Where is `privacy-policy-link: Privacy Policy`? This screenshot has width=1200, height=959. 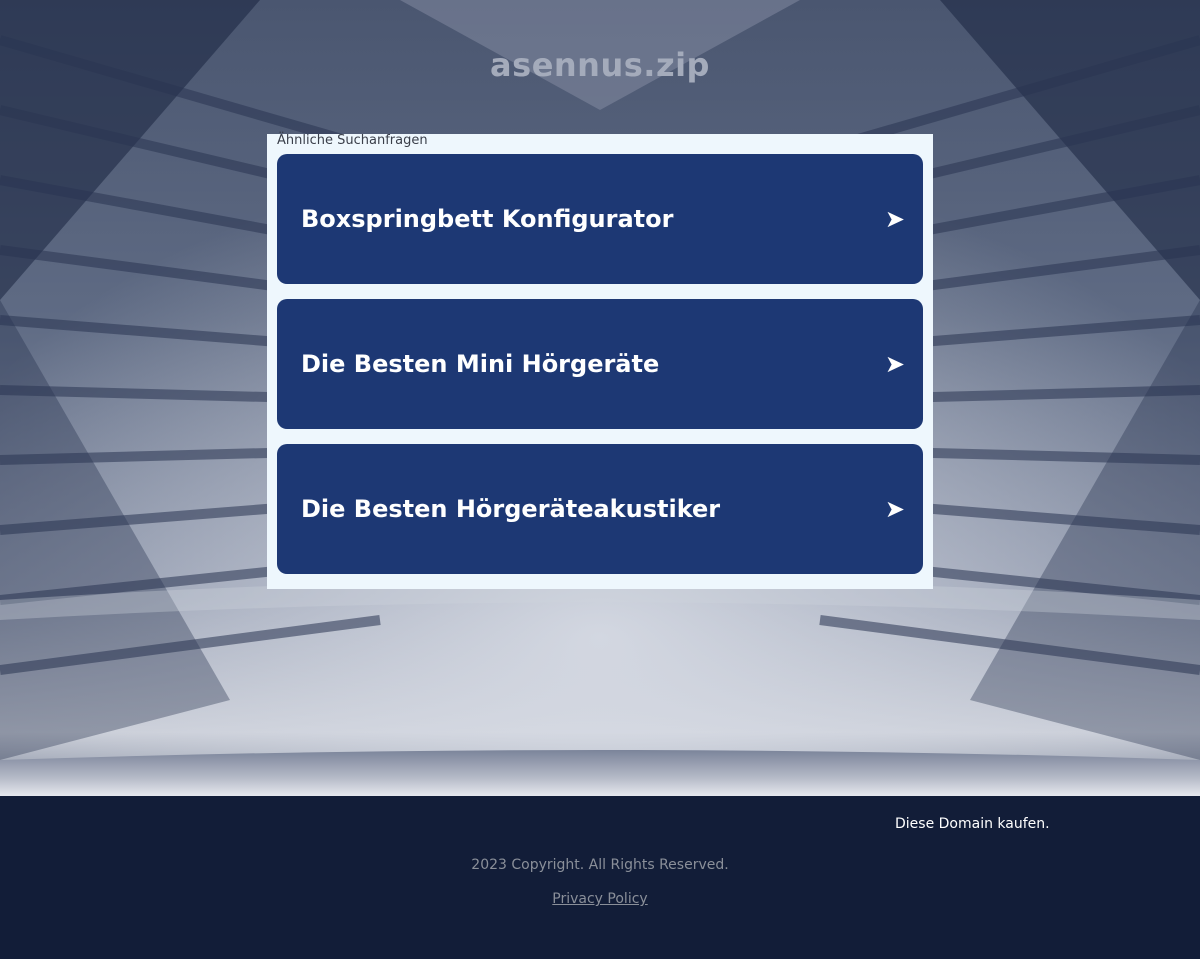
privacy-policy-link: Privacy Policy is located at coordinates (599, 899).